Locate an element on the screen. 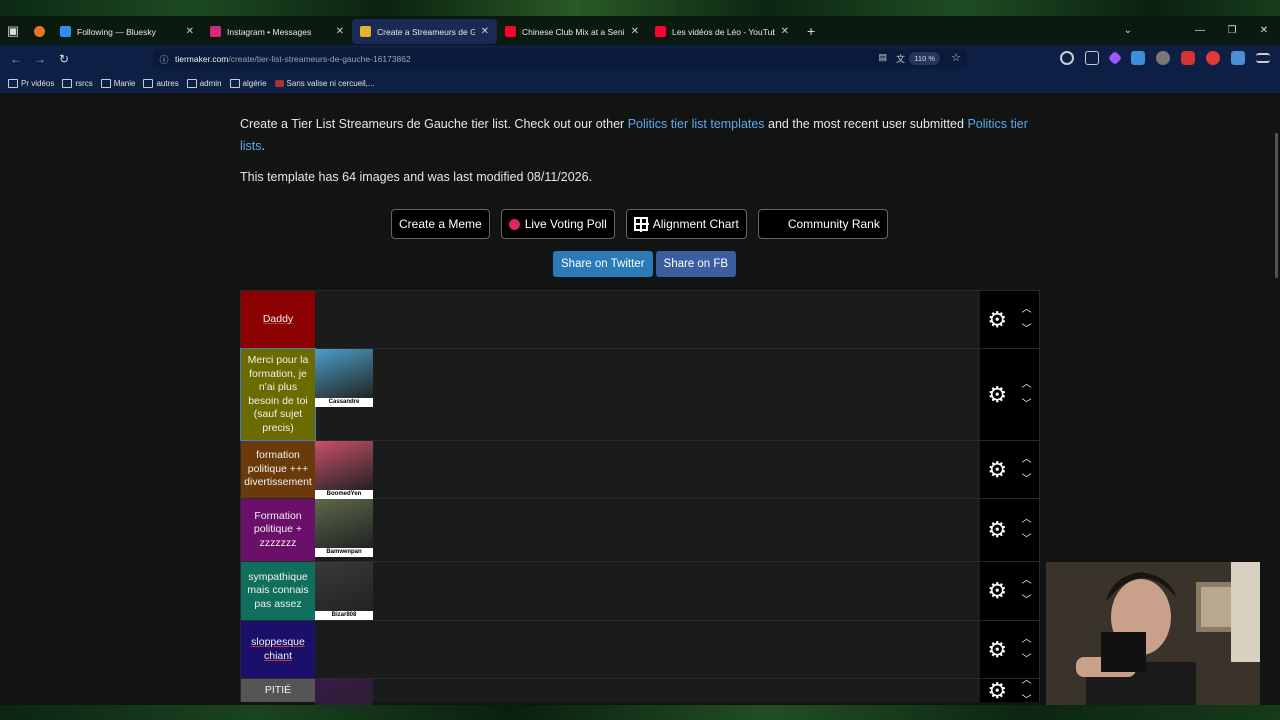  minimize-icon: — is located at coordinates (1200, 30).